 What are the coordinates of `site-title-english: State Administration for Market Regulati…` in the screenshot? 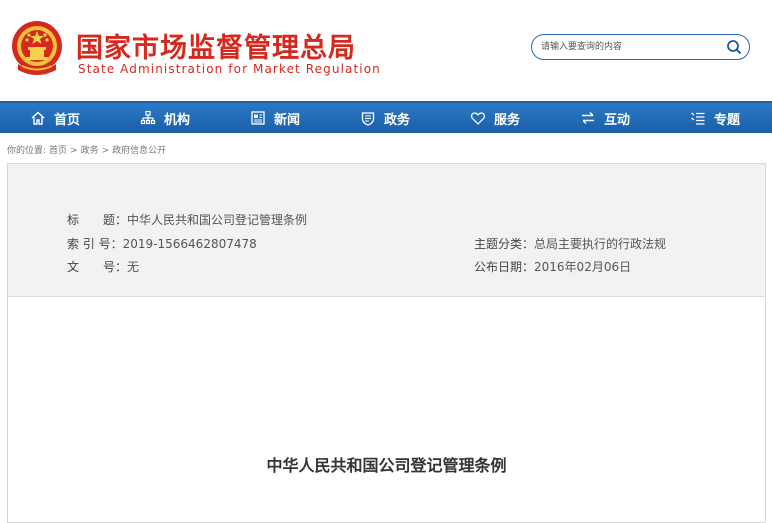 It's located at (229, 69).